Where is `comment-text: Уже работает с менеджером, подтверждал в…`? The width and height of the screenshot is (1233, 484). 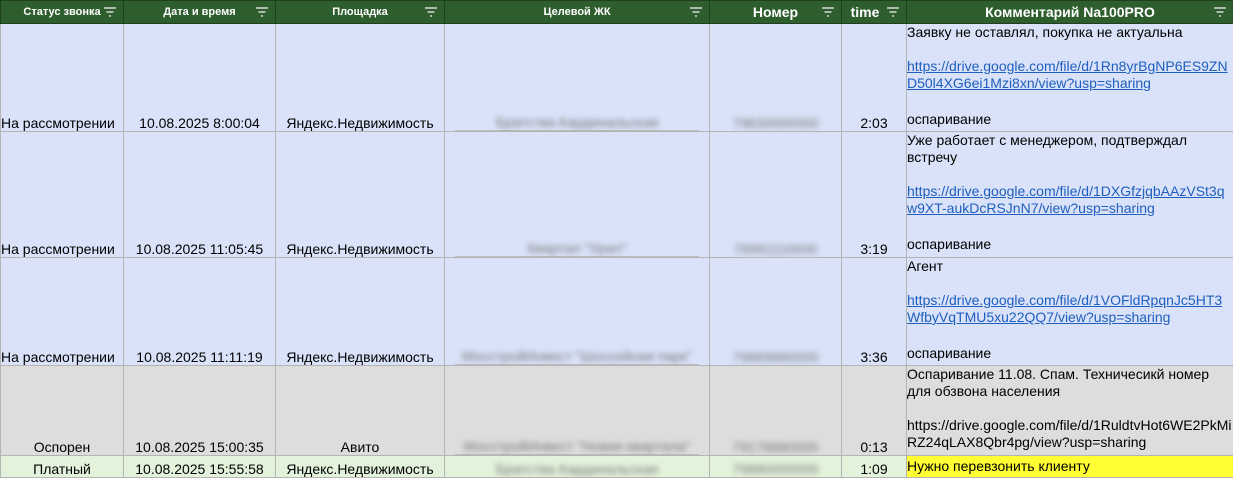
comment-text: Уже работает с менеджером, подтверждал в… is located at coordinates (1047, 149).